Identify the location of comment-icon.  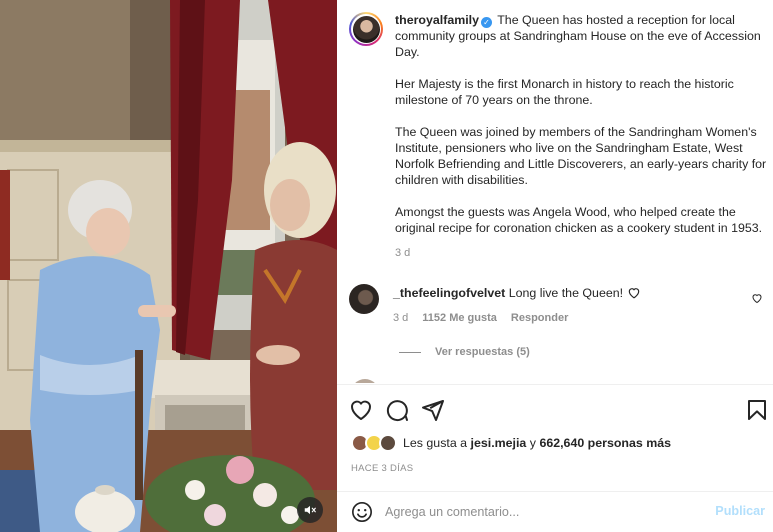
(397, 410).